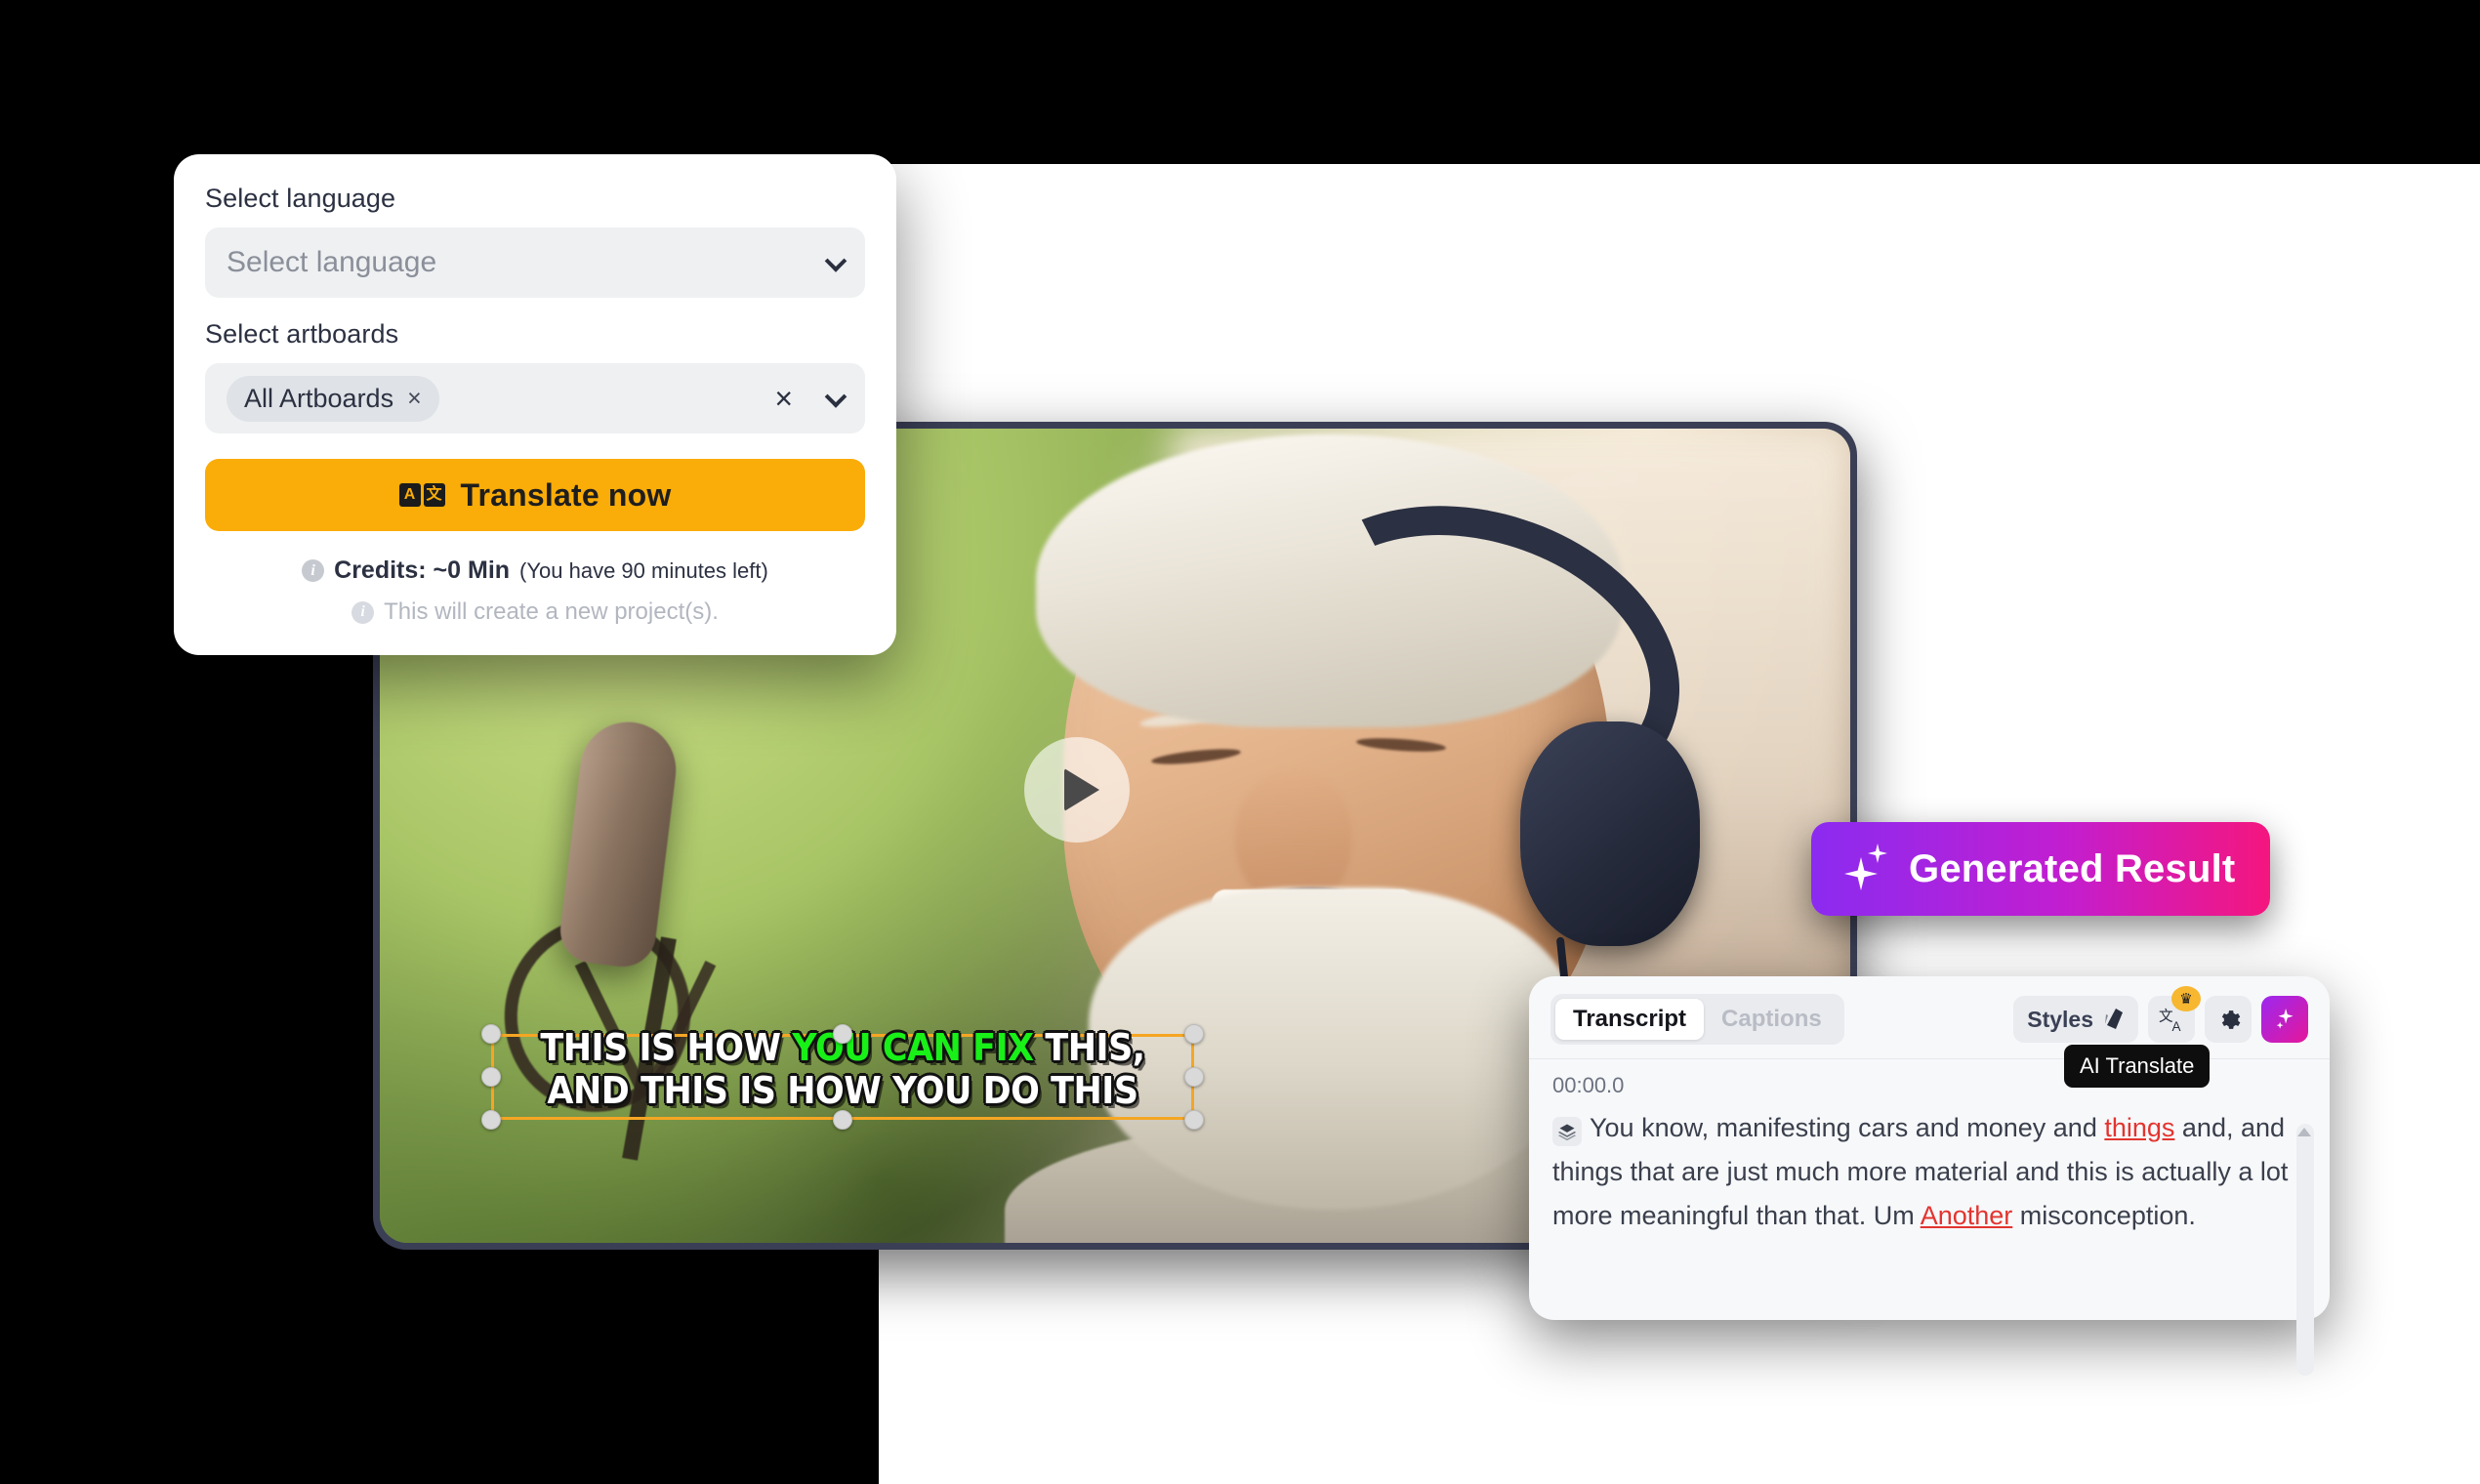  I want to click on headphones-earcup, so click(1610, 834).